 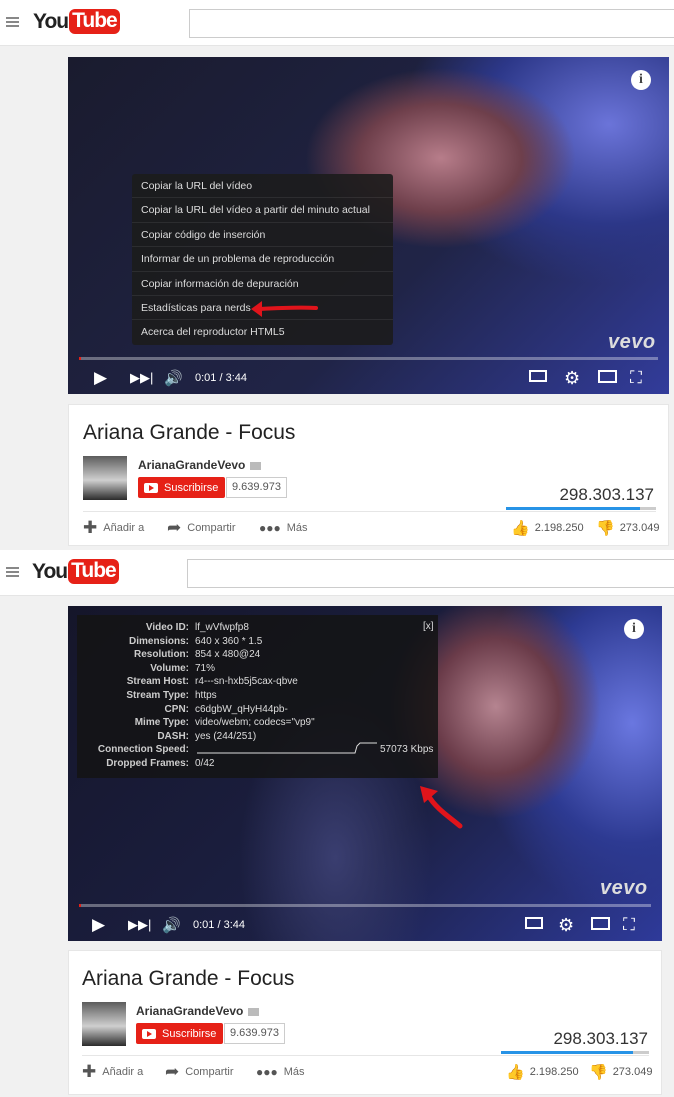 I want to click on divider, so click(x=365, y=1055).